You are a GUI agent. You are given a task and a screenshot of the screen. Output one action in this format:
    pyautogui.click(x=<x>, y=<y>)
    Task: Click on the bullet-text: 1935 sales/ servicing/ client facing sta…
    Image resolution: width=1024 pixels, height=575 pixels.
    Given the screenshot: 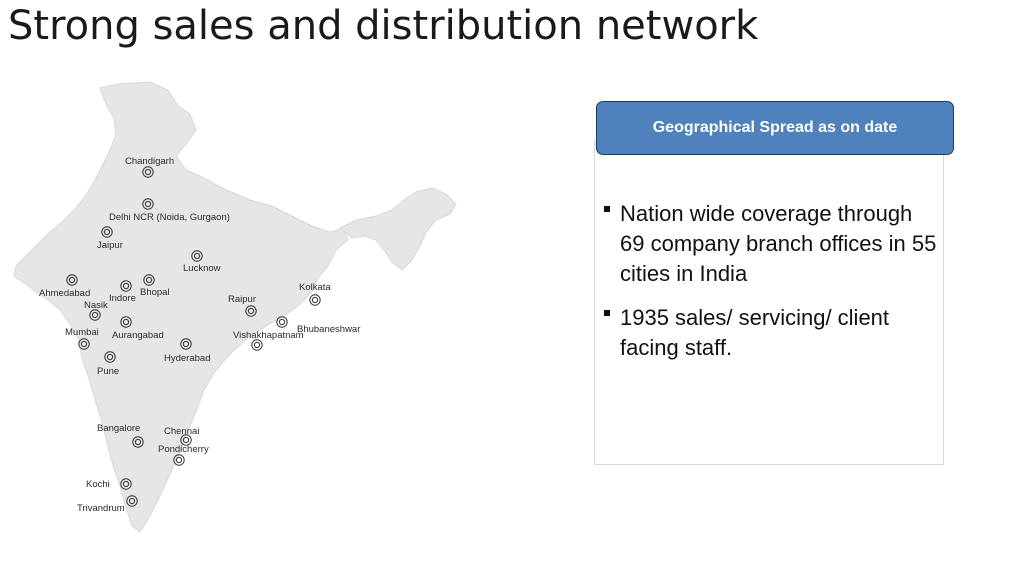 What is the action you would take?
    pyautogui.click(x=755, y=332)
    